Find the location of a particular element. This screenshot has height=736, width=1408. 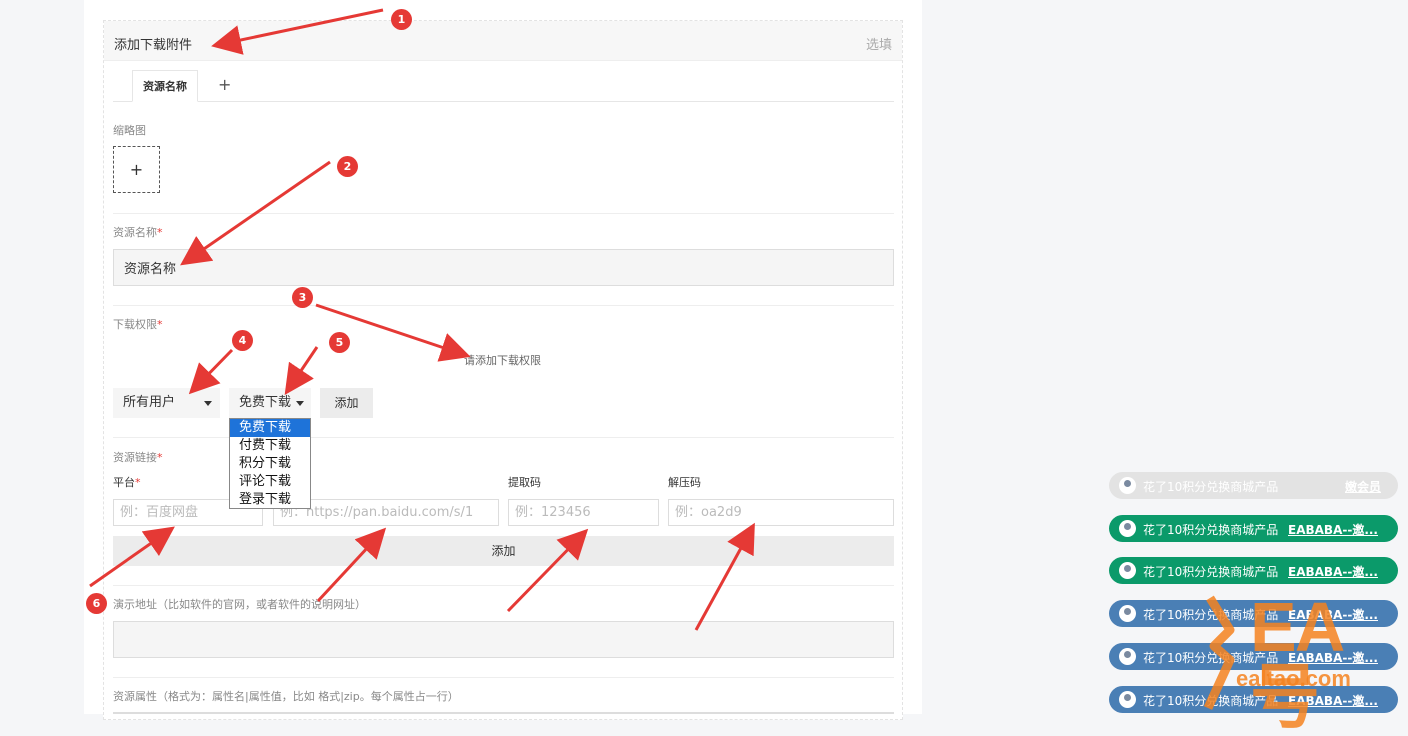

annotation-badge-2: 2 is located at coordinates (347, 166).